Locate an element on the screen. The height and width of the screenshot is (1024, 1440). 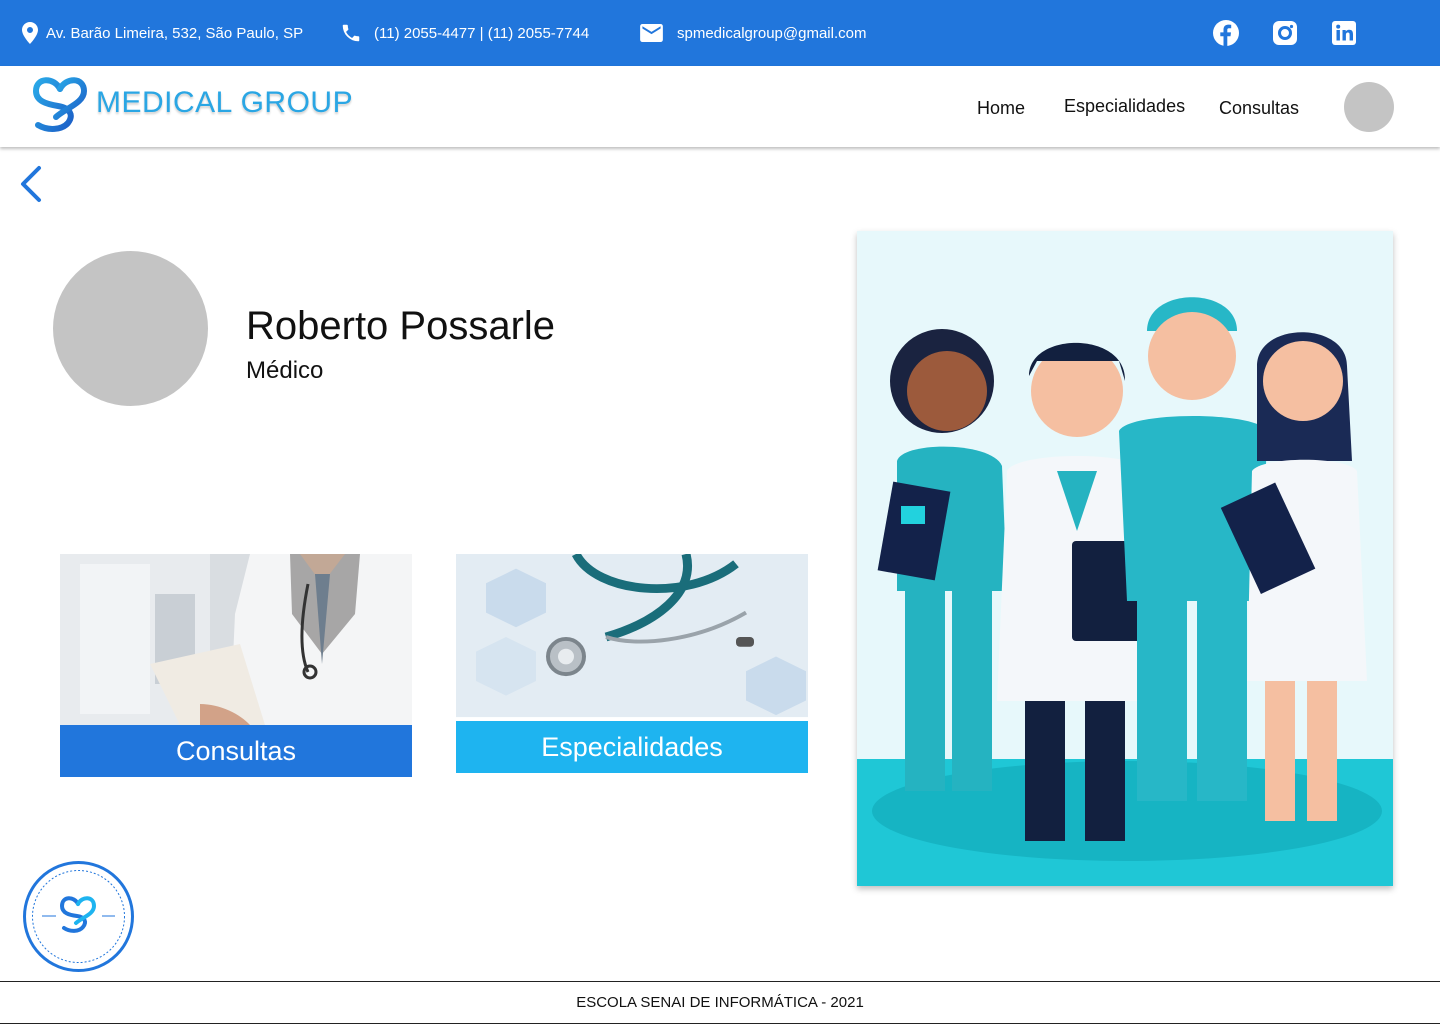
profile-role: Médico is located at coordinates (285, 370).